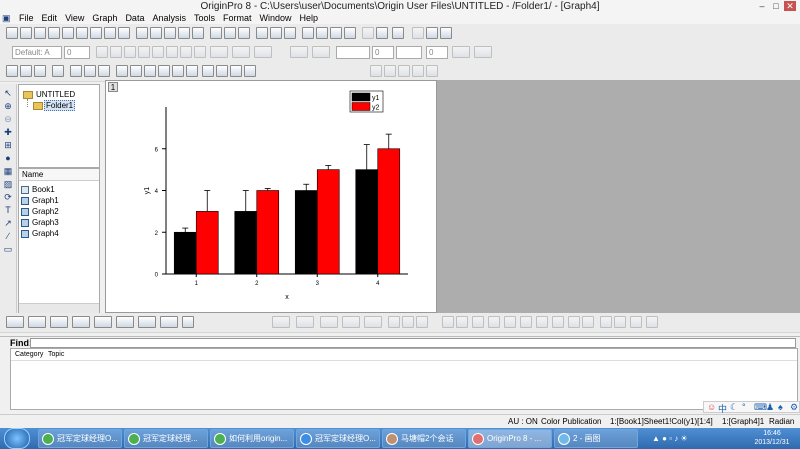  What do you see at coordinates (394, 322) in the screenshot?
I see `rotate-3d-icon` at bounding box center [394, 322].